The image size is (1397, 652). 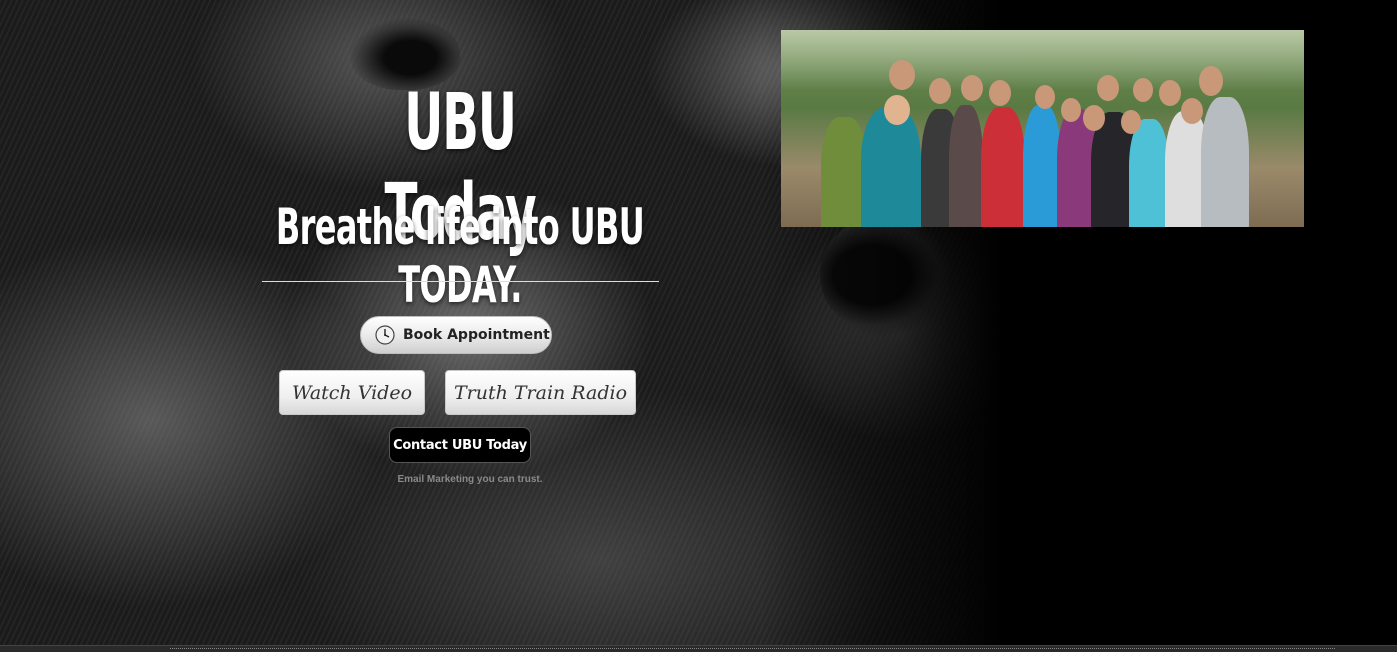 I want to click on group-photo, so click(x=1042, y=128).